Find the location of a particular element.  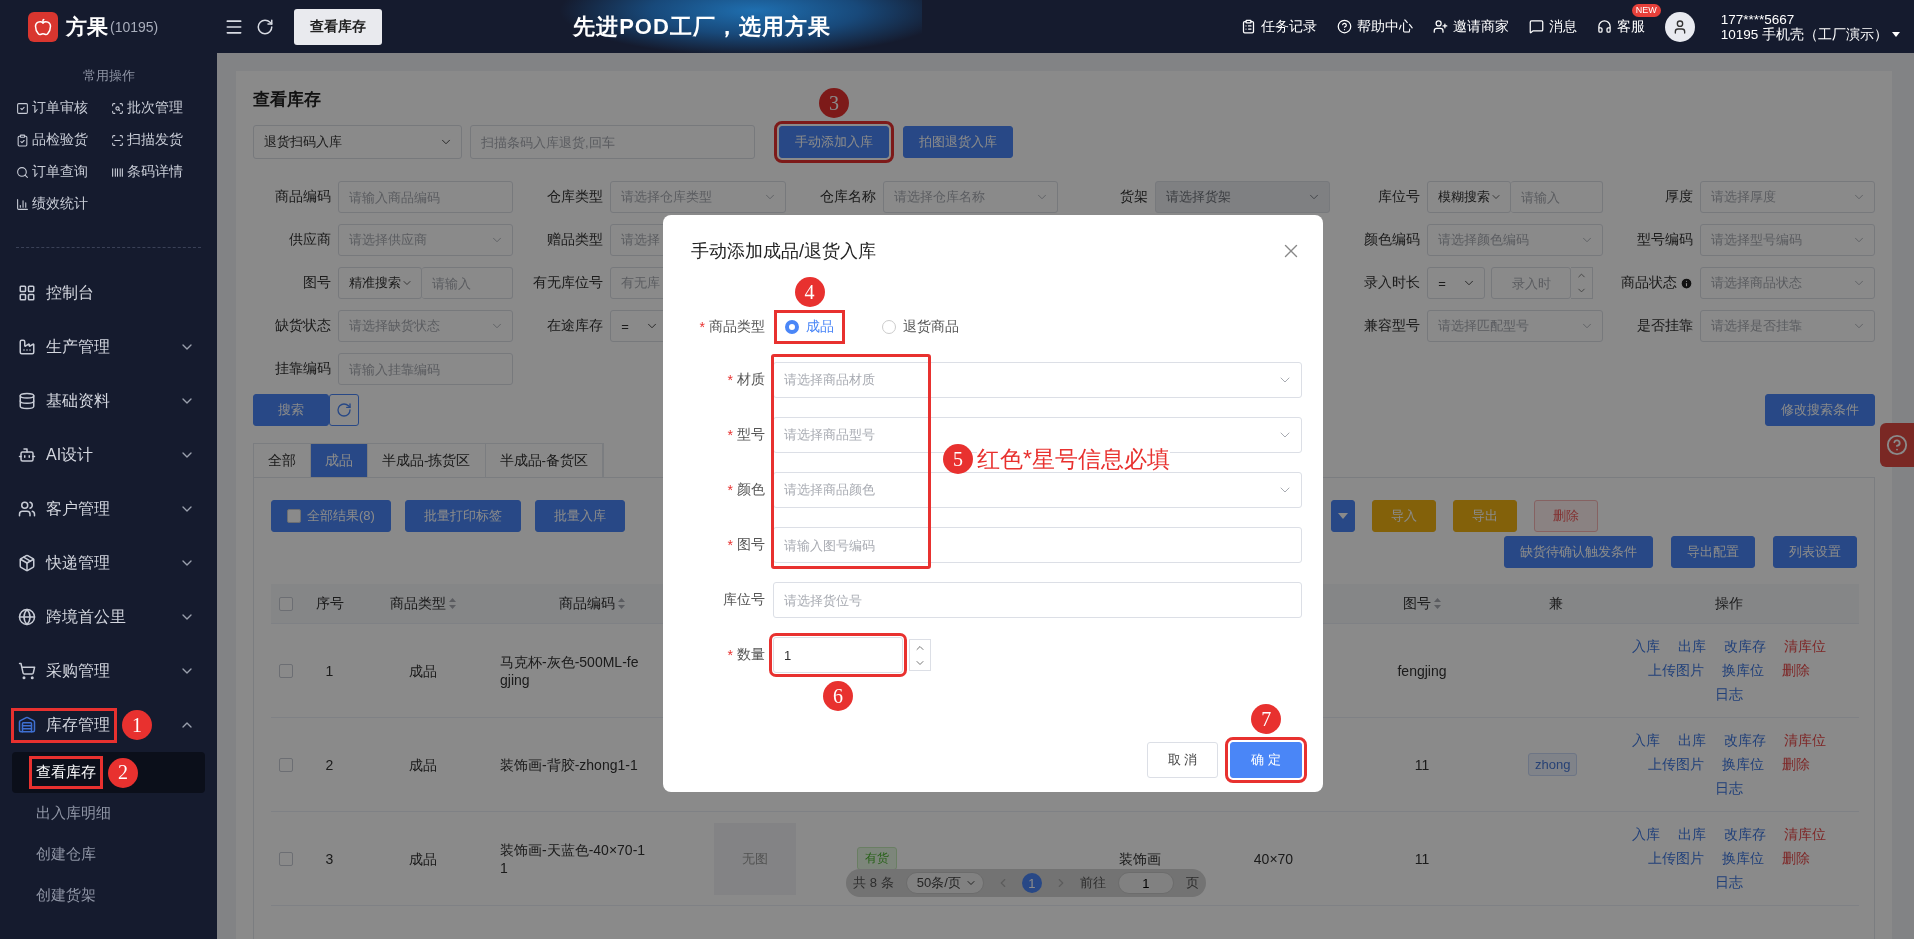

step-number-badge: 7 is located at coordinates (1266, 719).